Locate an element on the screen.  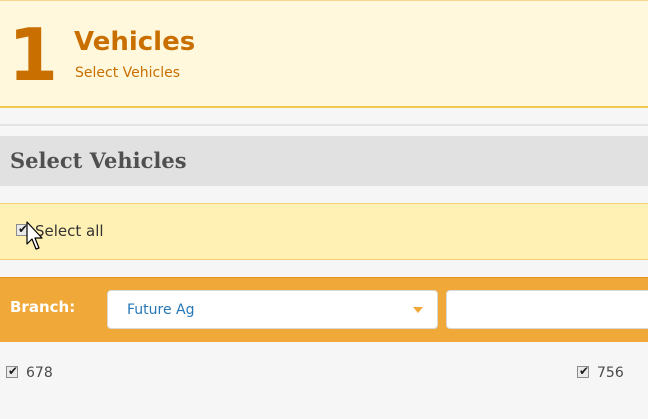
branch-label: Branch: is located at coordinates (43, 307).